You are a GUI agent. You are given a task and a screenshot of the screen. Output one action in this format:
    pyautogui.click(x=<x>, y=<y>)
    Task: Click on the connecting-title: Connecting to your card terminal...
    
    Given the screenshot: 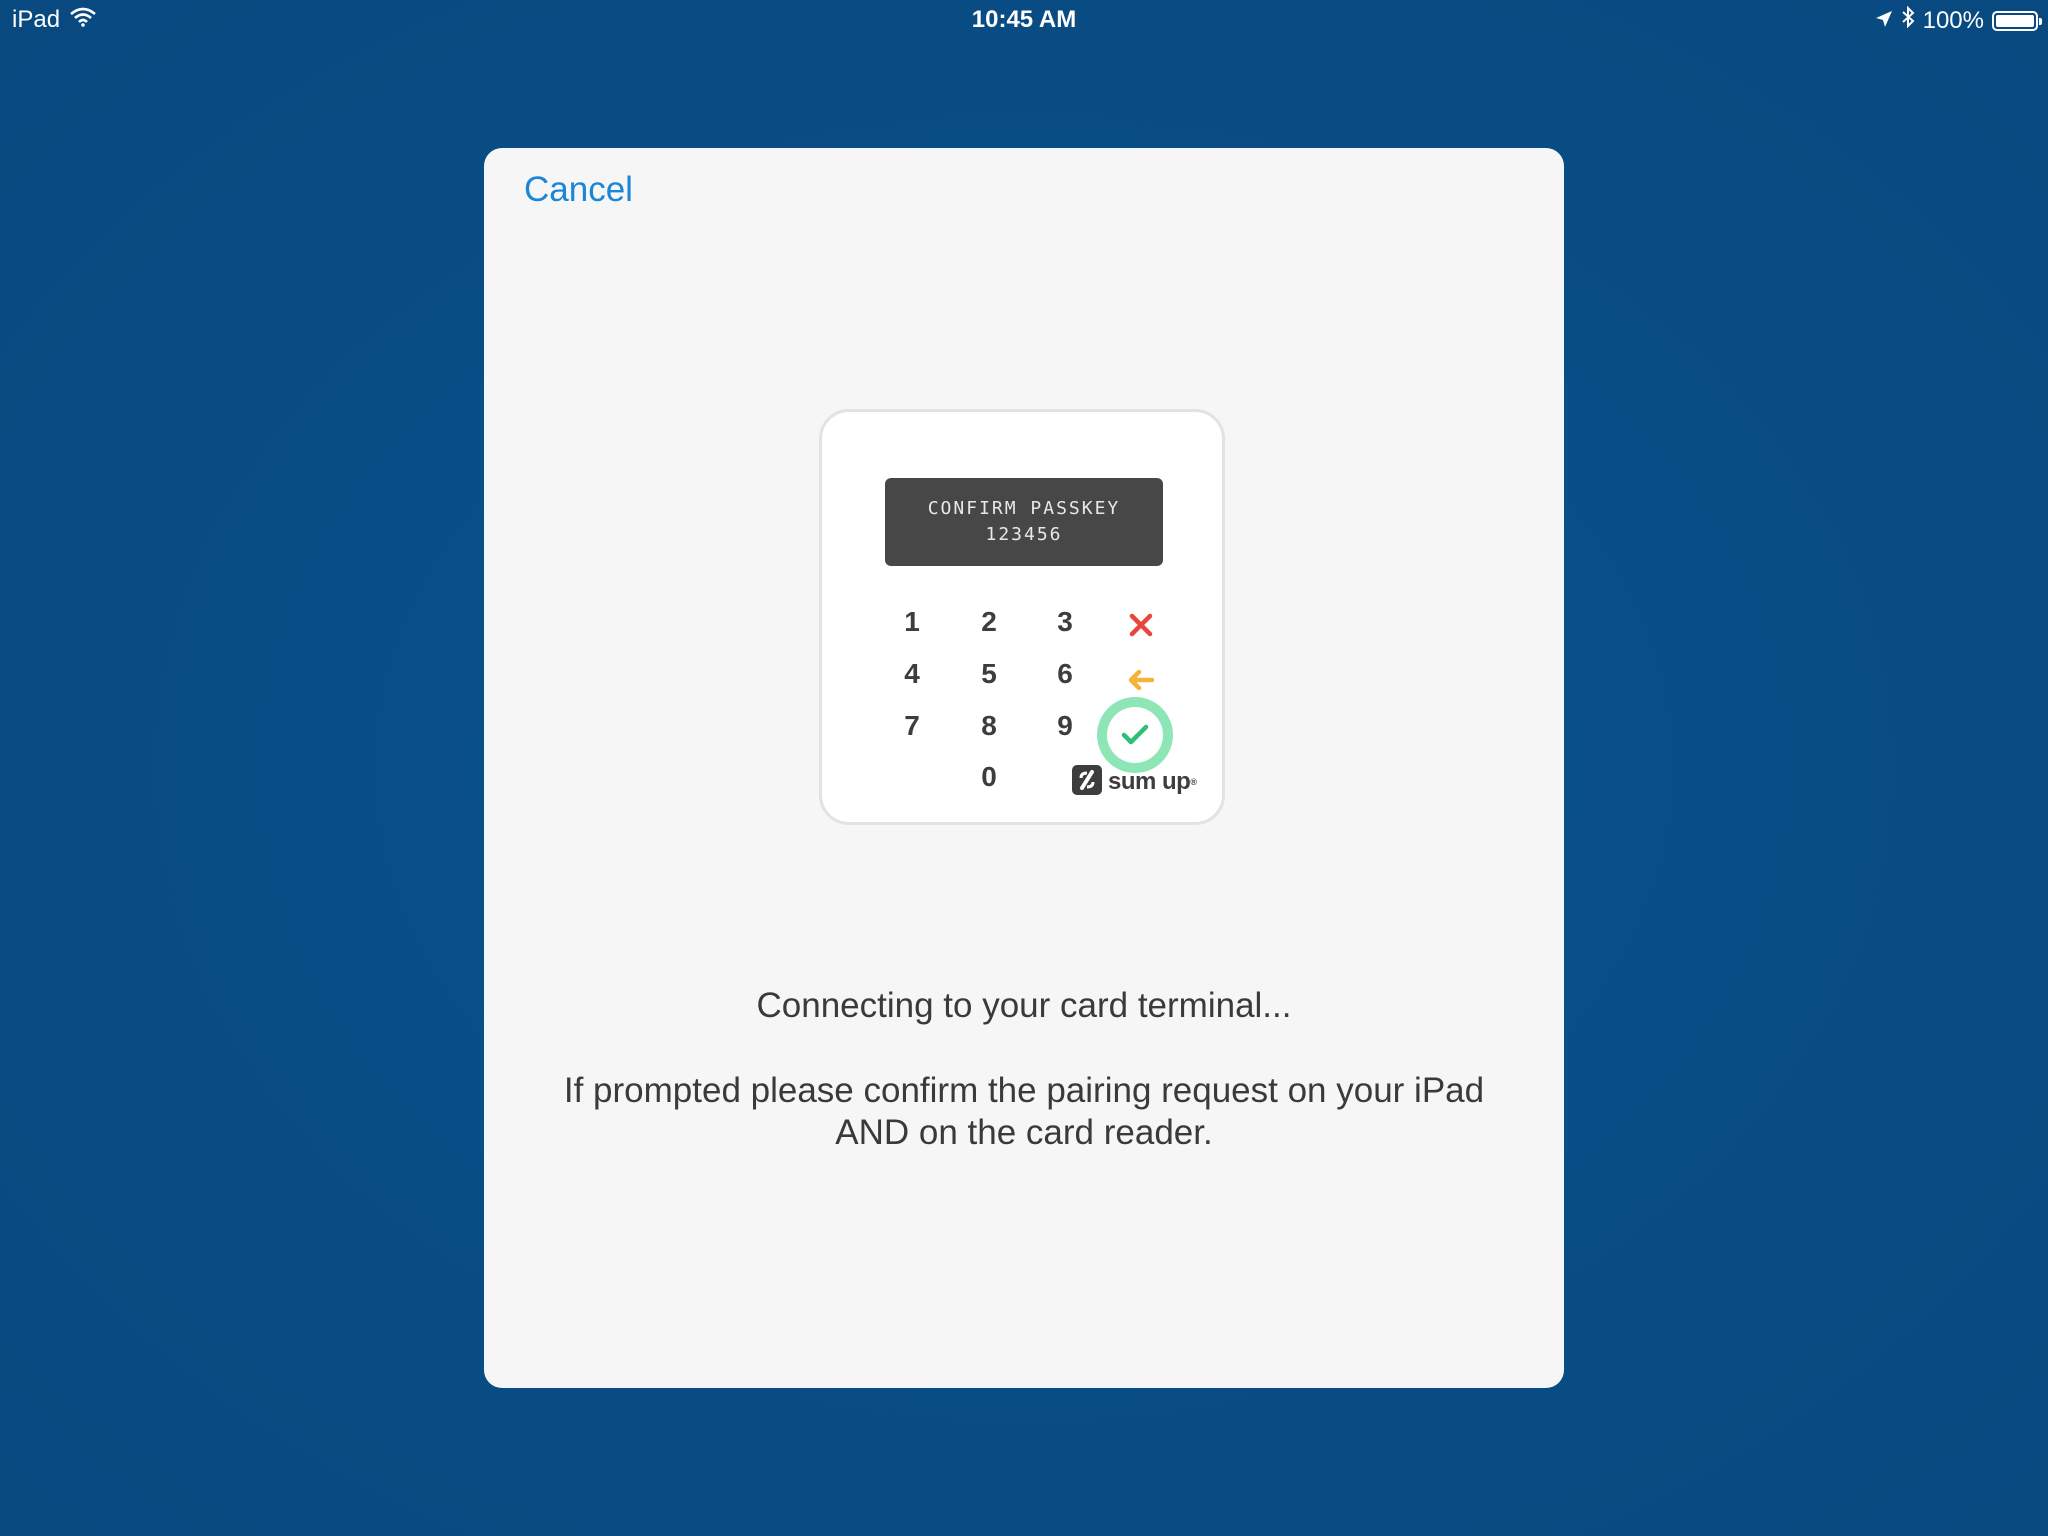 What is the action you would take?
    pyautogui.click(x=1024, y=1005)
    